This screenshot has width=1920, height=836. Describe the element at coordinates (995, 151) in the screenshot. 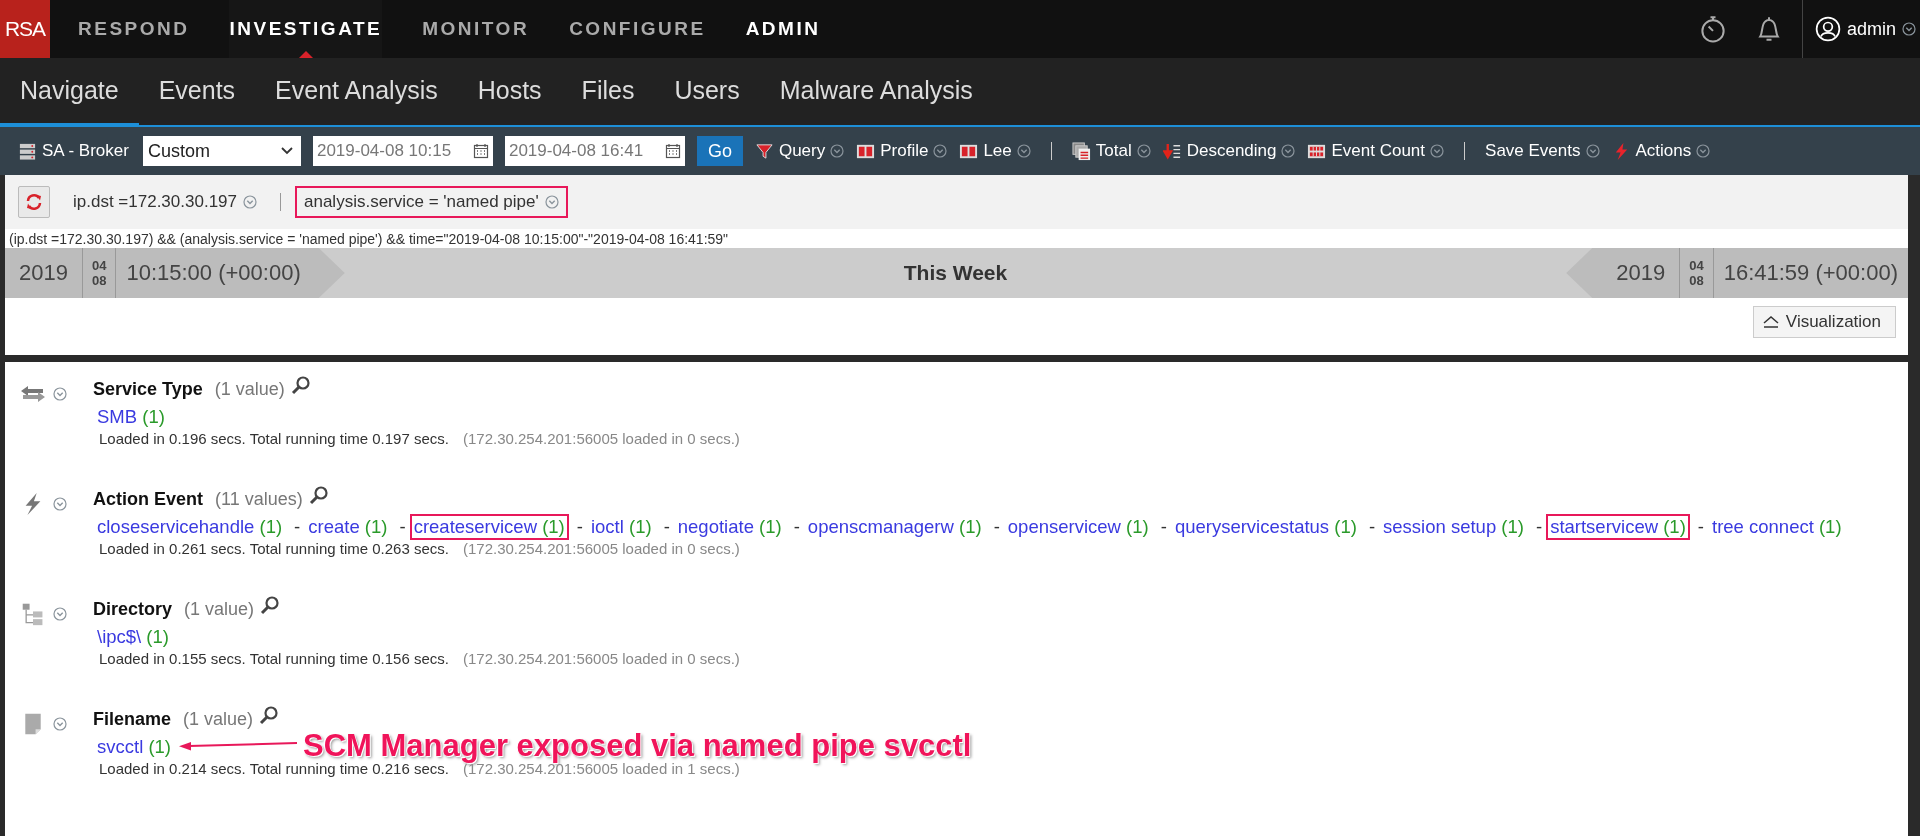

I see `toolbar-menu: Lee` at that location.